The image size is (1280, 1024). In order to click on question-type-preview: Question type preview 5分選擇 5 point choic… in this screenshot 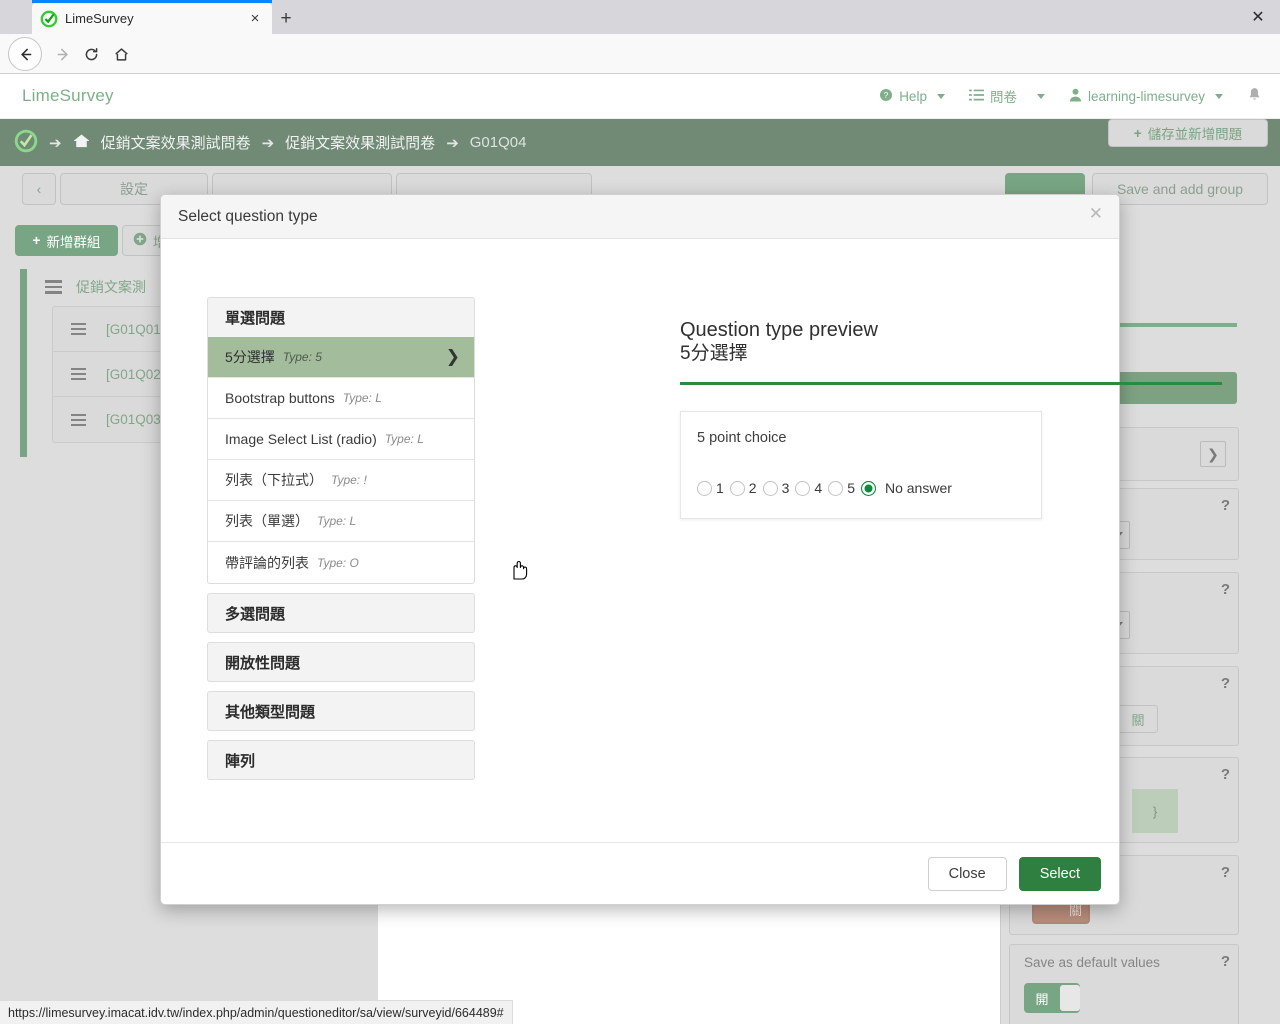, I will do `click(951, 419)`.